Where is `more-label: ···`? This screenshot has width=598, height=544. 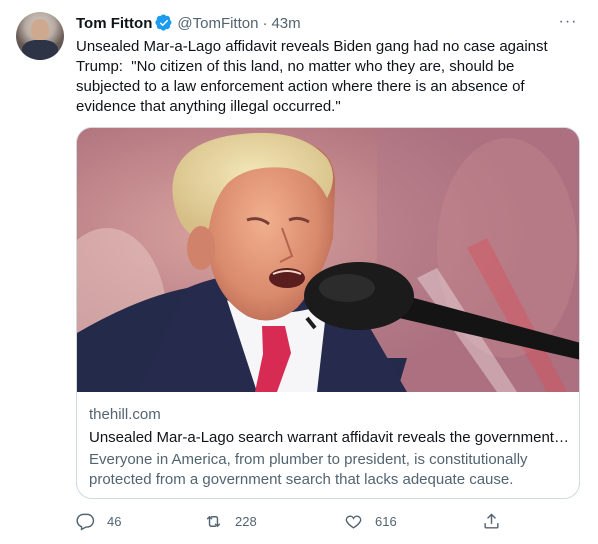 more-label: ··· is located at coordinates (568, 21).